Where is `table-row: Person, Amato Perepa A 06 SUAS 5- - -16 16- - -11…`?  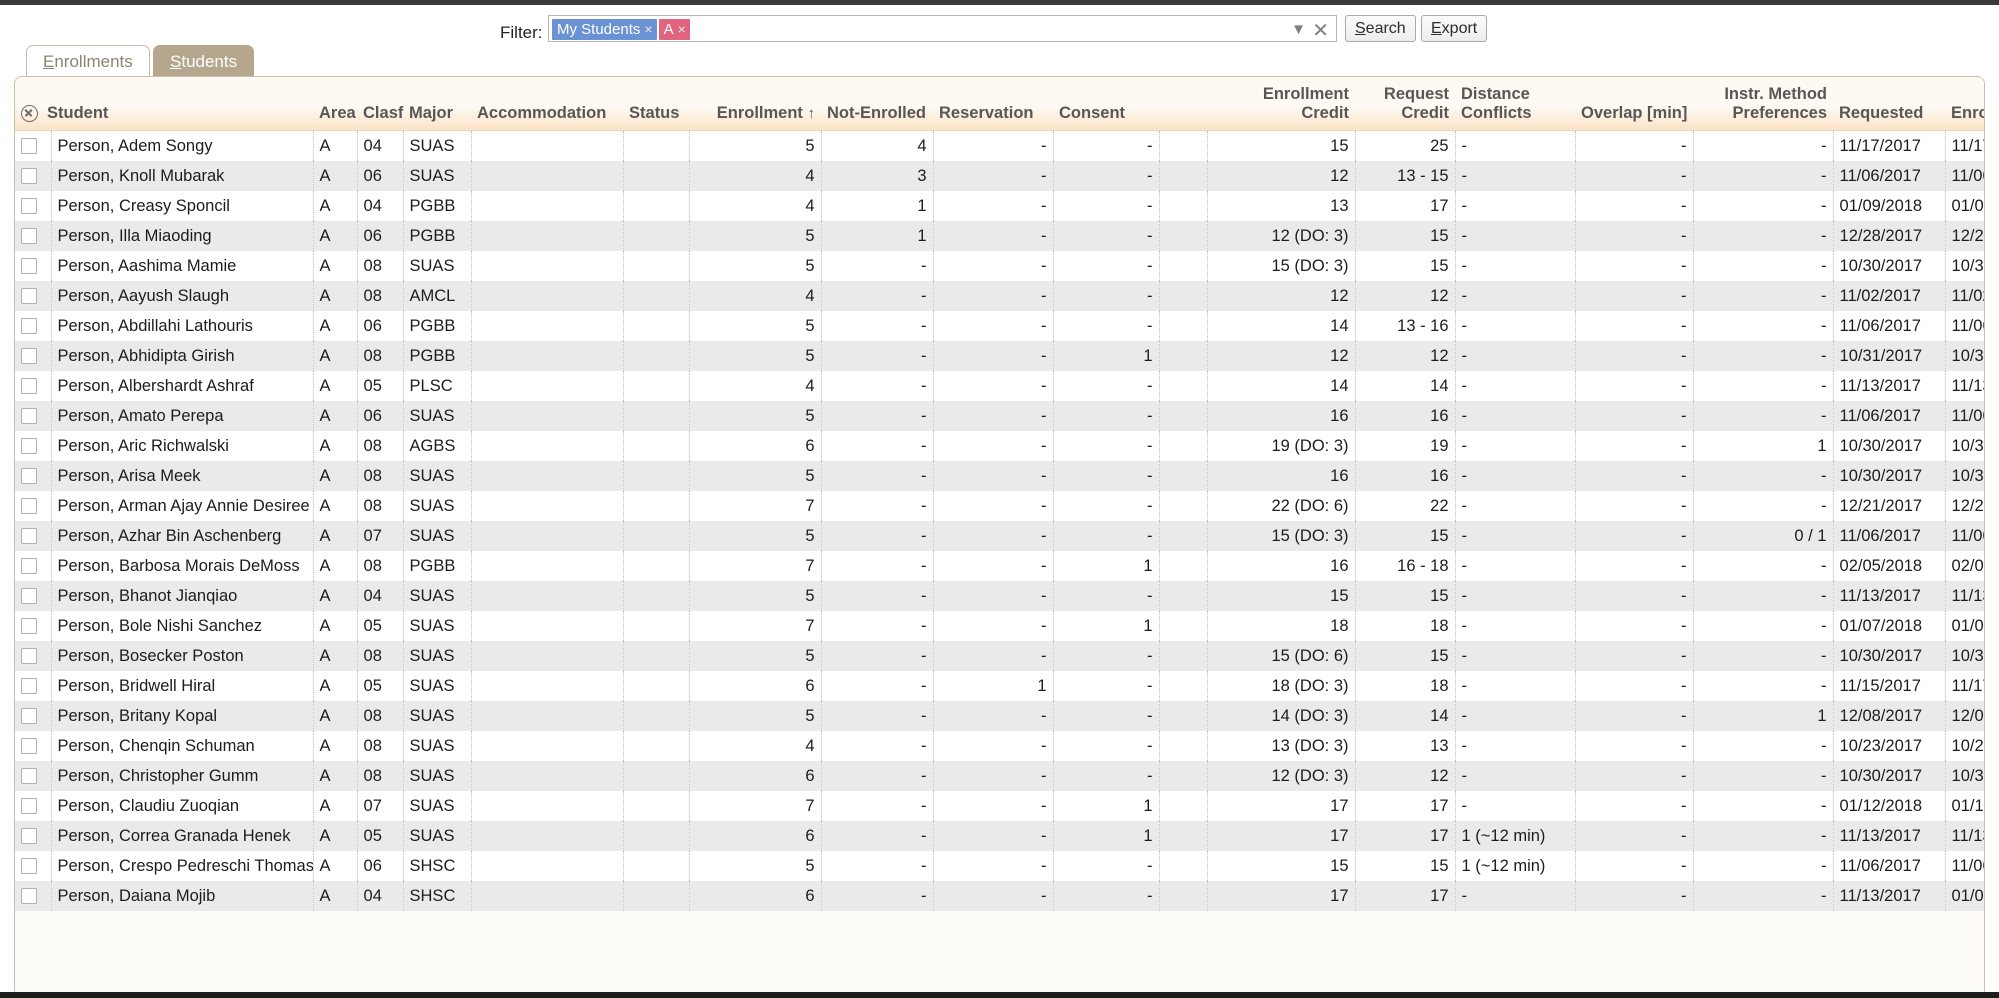
table-row: Person, Amato Perepa A 06 SUAS 5- - -16 16- - -11… is located at coordinates (999, 416).